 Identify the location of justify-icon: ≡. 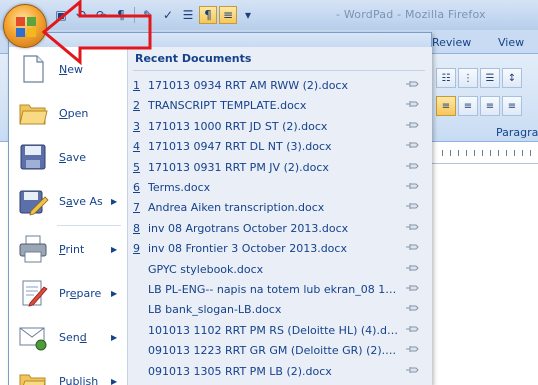
(512, 106).